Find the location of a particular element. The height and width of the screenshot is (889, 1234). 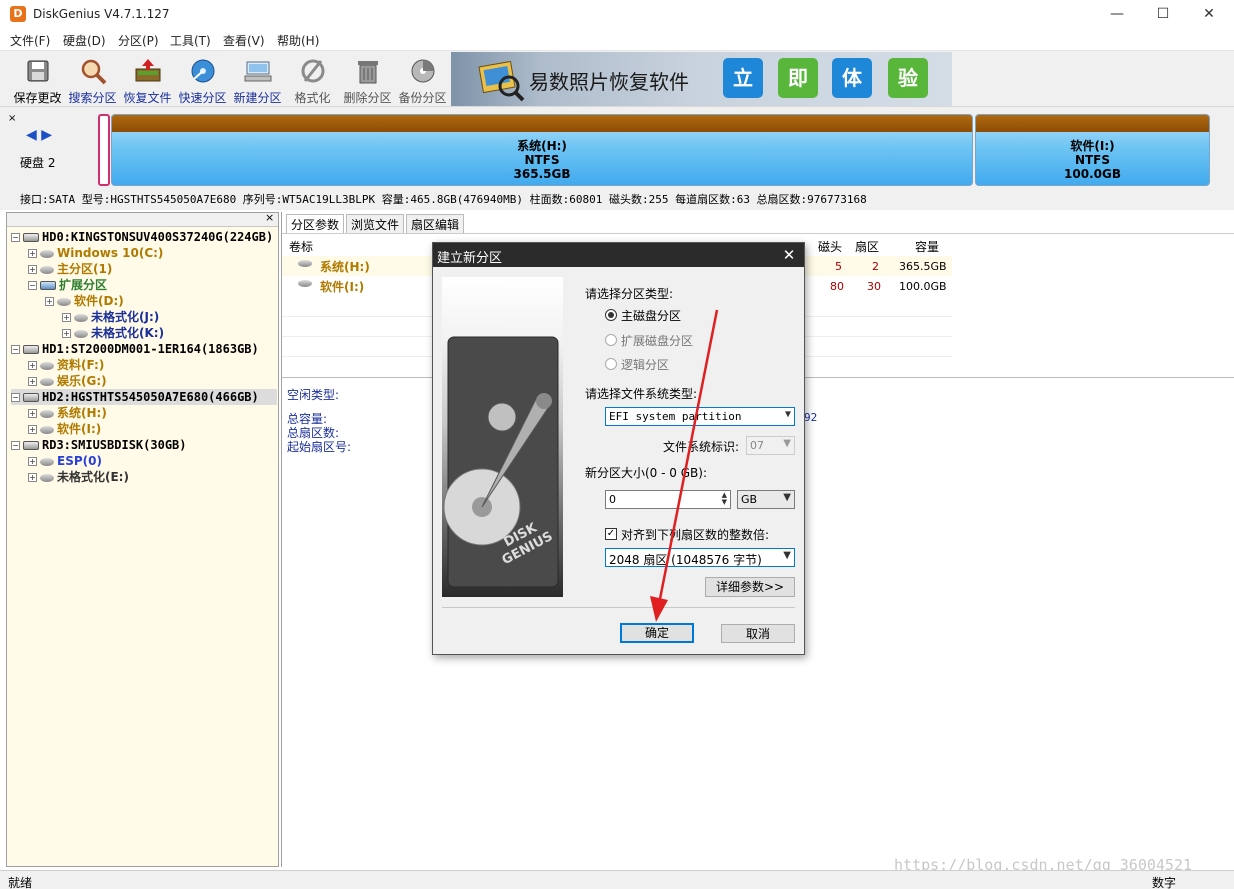

status-left: 就绪 is located at coordinates (20, 882).